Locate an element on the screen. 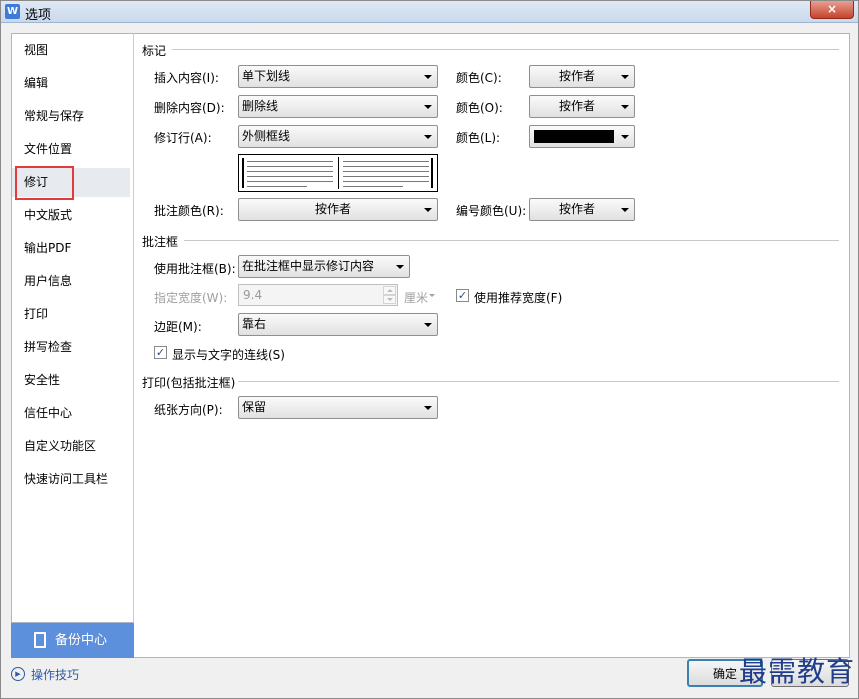  insertions-dropdown: 单下划线 is located at coordinates (338, 76).